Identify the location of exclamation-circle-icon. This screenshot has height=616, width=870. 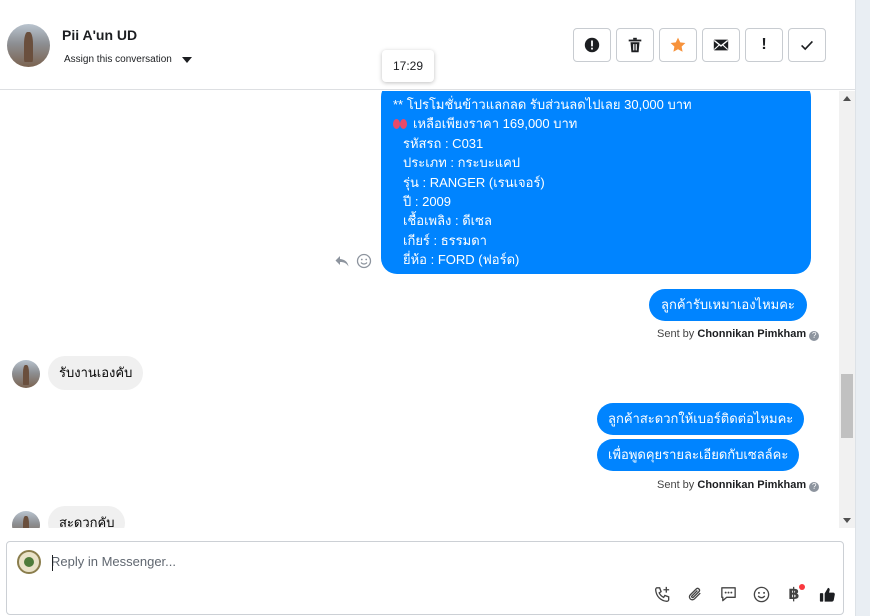
(592, 45).